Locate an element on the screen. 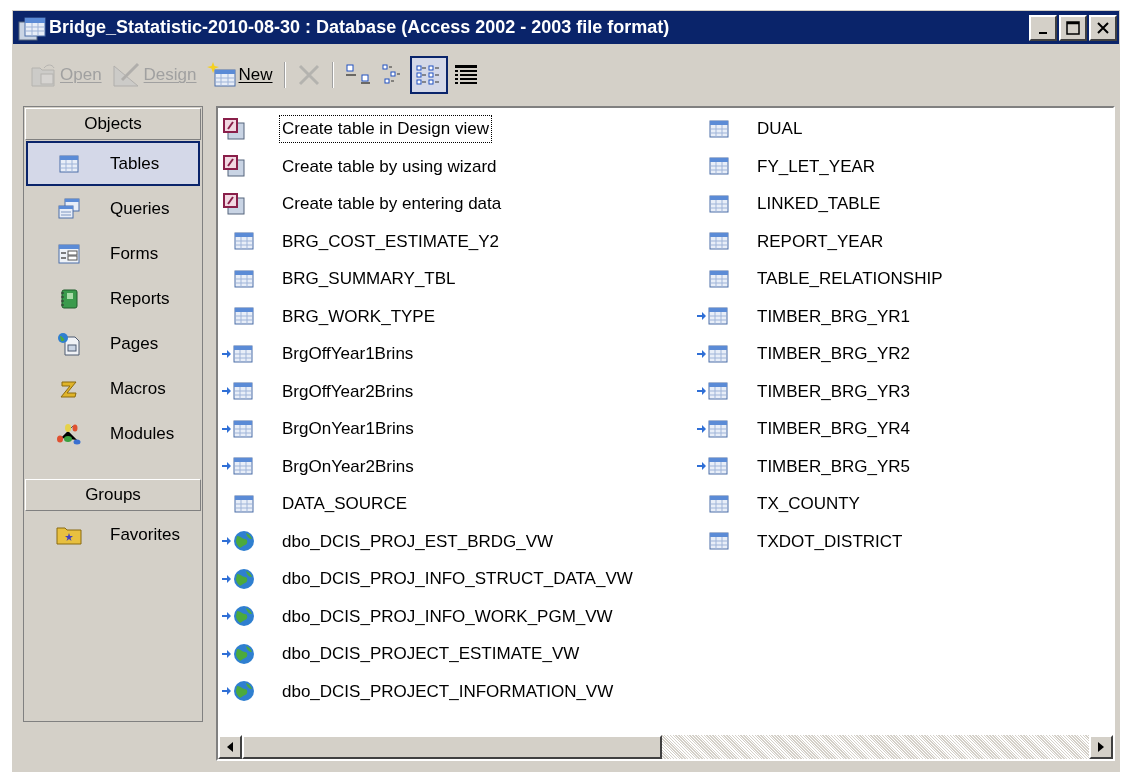 This screenshot has height=772, width=1128. table-list-item: dbo_DCIS_PROJECT_INFORMATION_VW is located at coordinates (455, 691).